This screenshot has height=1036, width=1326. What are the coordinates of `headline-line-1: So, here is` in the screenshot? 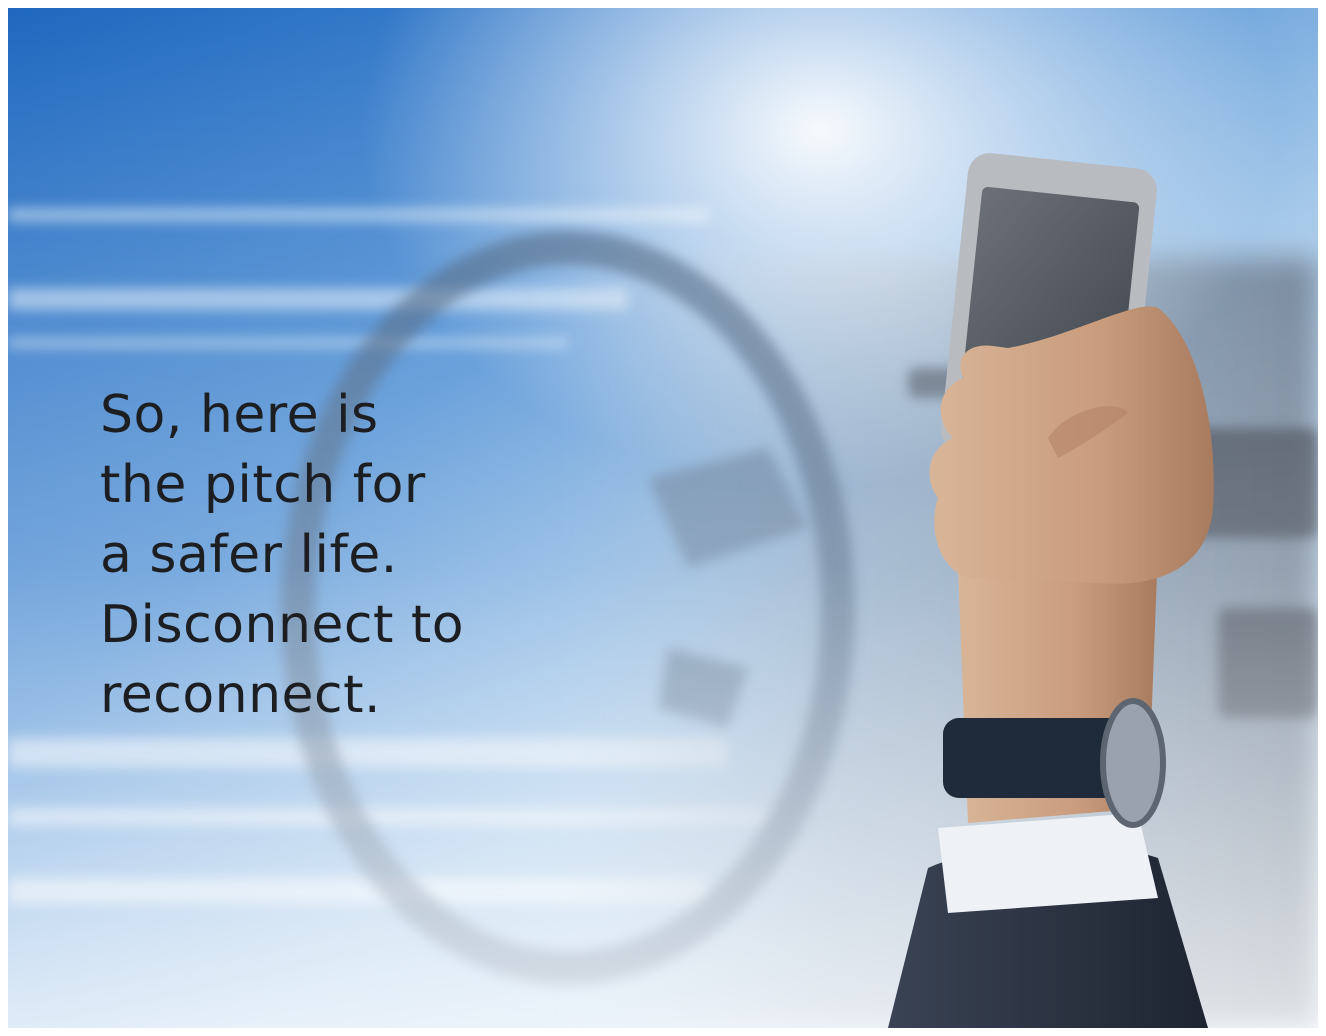 It's located at (239, 415).